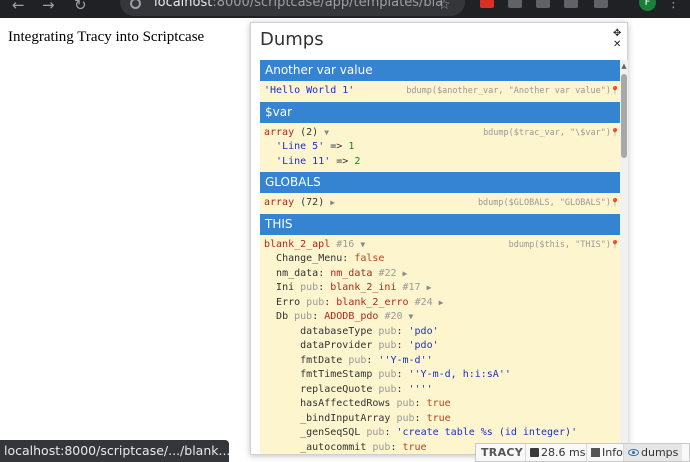 The image size is (690, 462). Describe the element at coordinates (411, 287) in the screenshot. I see `object-id: #17` at that location.